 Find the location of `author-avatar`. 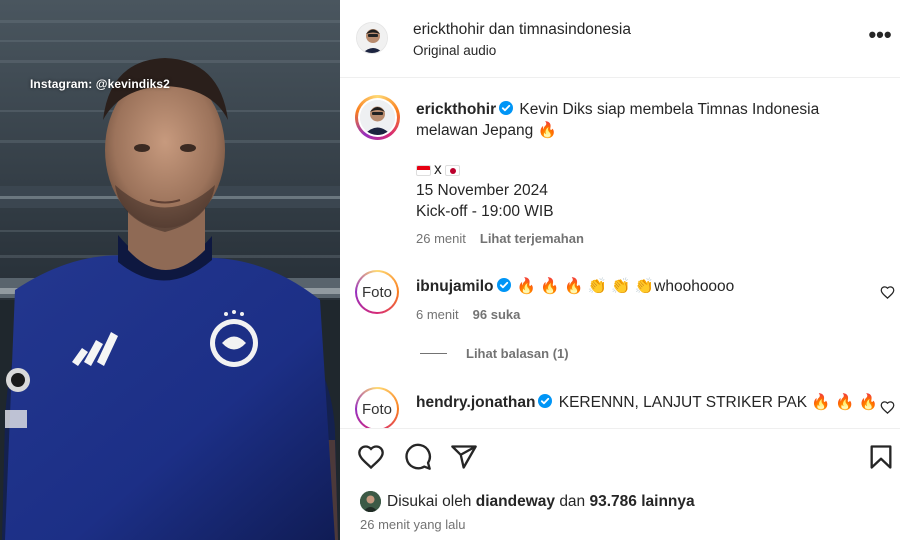

author-avatar is located at coordinates (372, 38).